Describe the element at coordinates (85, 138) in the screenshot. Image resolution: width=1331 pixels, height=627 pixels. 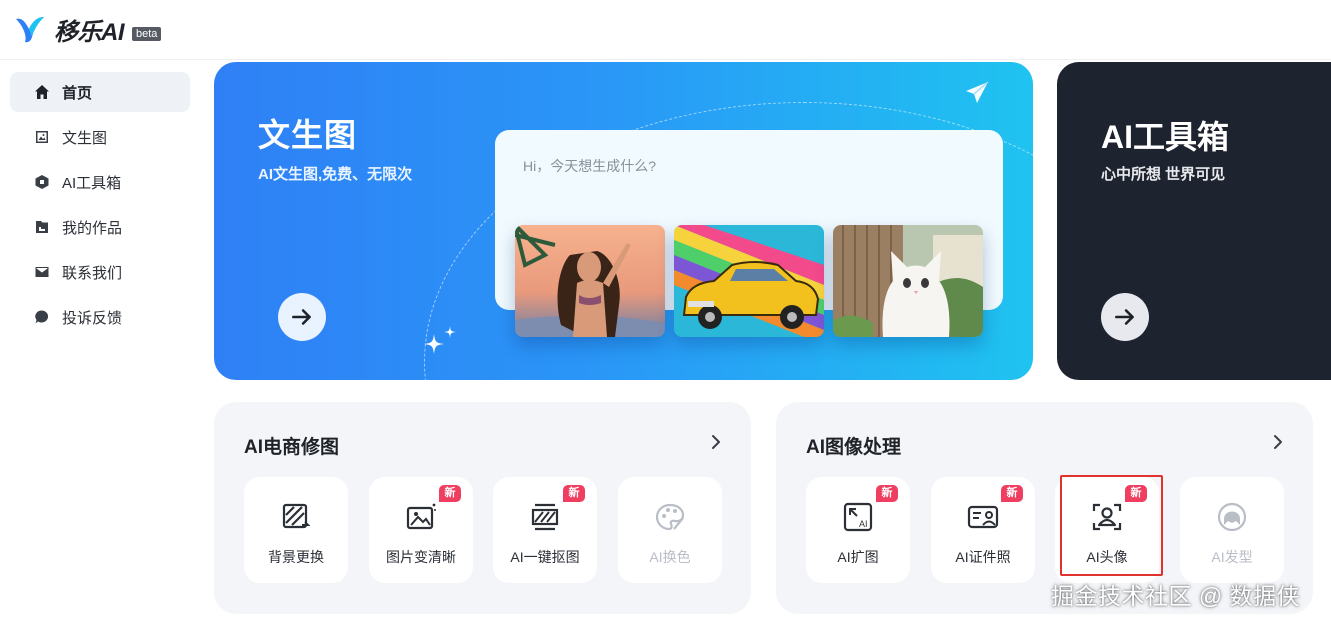
I see `sidebar-item-label: 文生图` at that location.